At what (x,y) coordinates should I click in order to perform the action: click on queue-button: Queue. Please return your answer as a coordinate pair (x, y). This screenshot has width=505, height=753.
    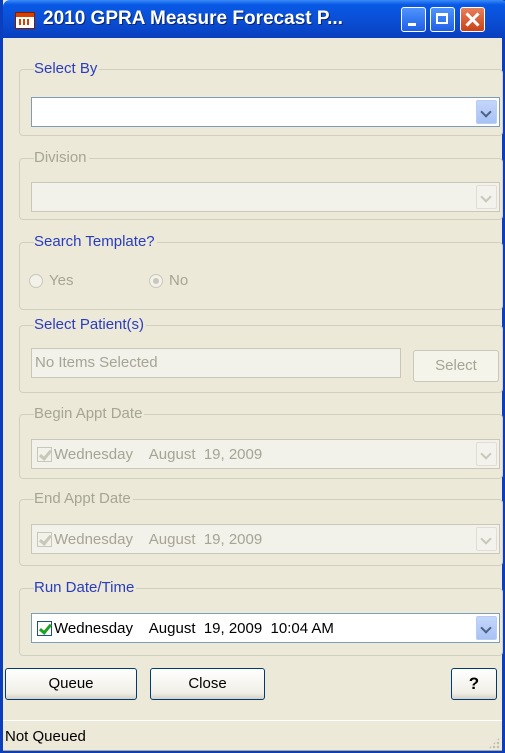
    Looking at the image, I should click on (71, 684).